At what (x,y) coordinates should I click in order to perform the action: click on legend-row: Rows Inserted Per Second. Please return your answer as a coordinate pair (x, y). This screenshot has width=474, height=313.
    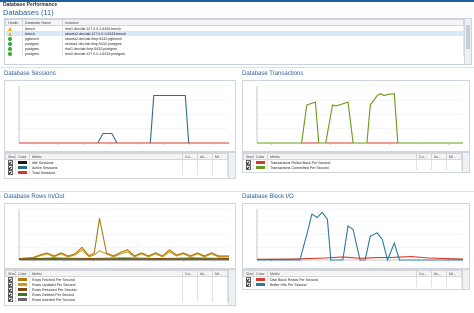
    Looking at the image, I should click on (116, 299).